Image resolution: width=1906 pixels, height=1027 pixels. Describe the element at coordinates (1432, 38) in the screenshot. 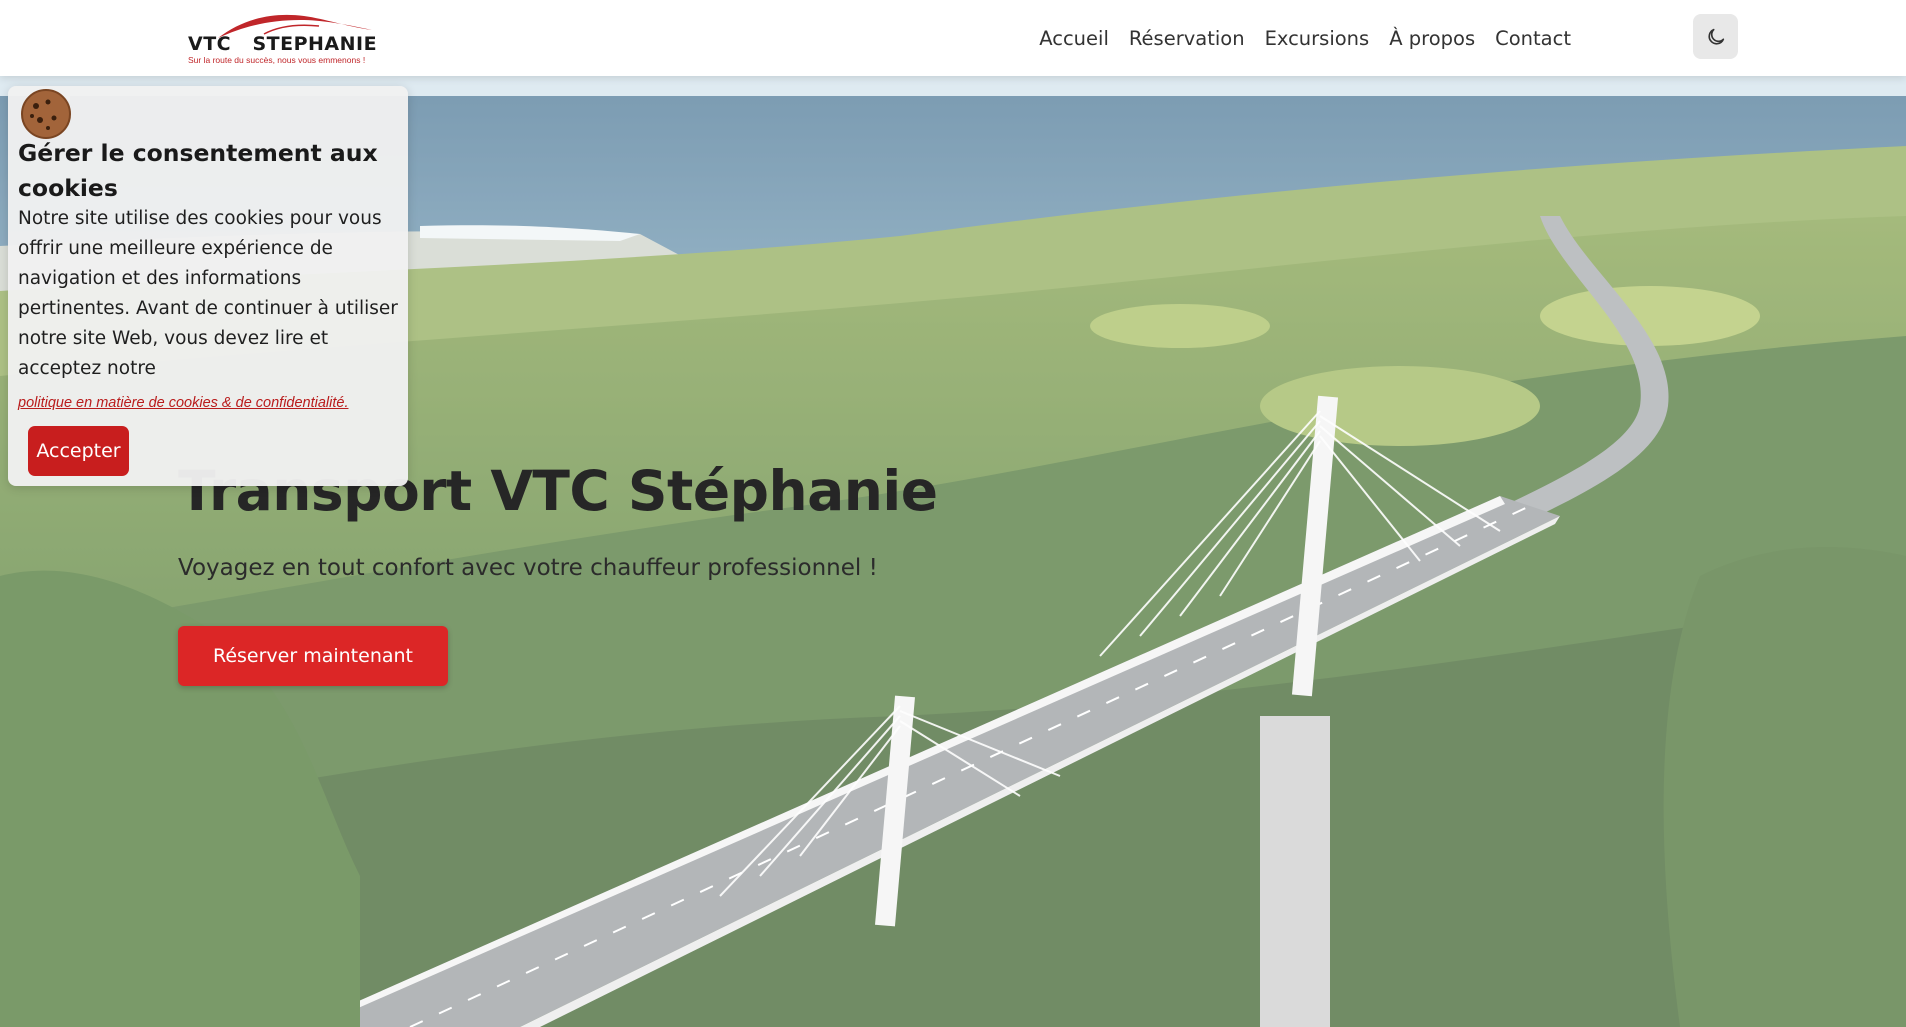

I see `nav-link-a-propos: À propos` at that location.